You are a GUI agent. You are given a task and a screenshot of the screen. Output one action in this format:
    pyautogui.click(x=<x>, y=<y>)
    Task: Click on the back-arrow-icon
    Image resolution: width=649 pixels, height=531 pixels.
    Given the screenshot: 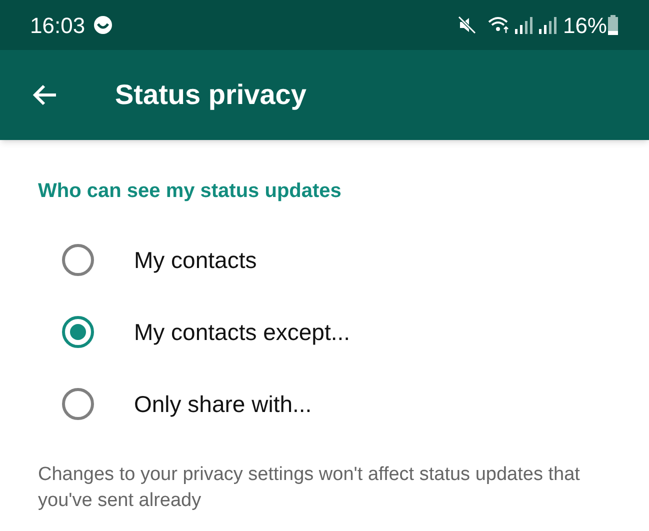 What is the action you would take?
    pyautogui.click(x=45, y=95)
    